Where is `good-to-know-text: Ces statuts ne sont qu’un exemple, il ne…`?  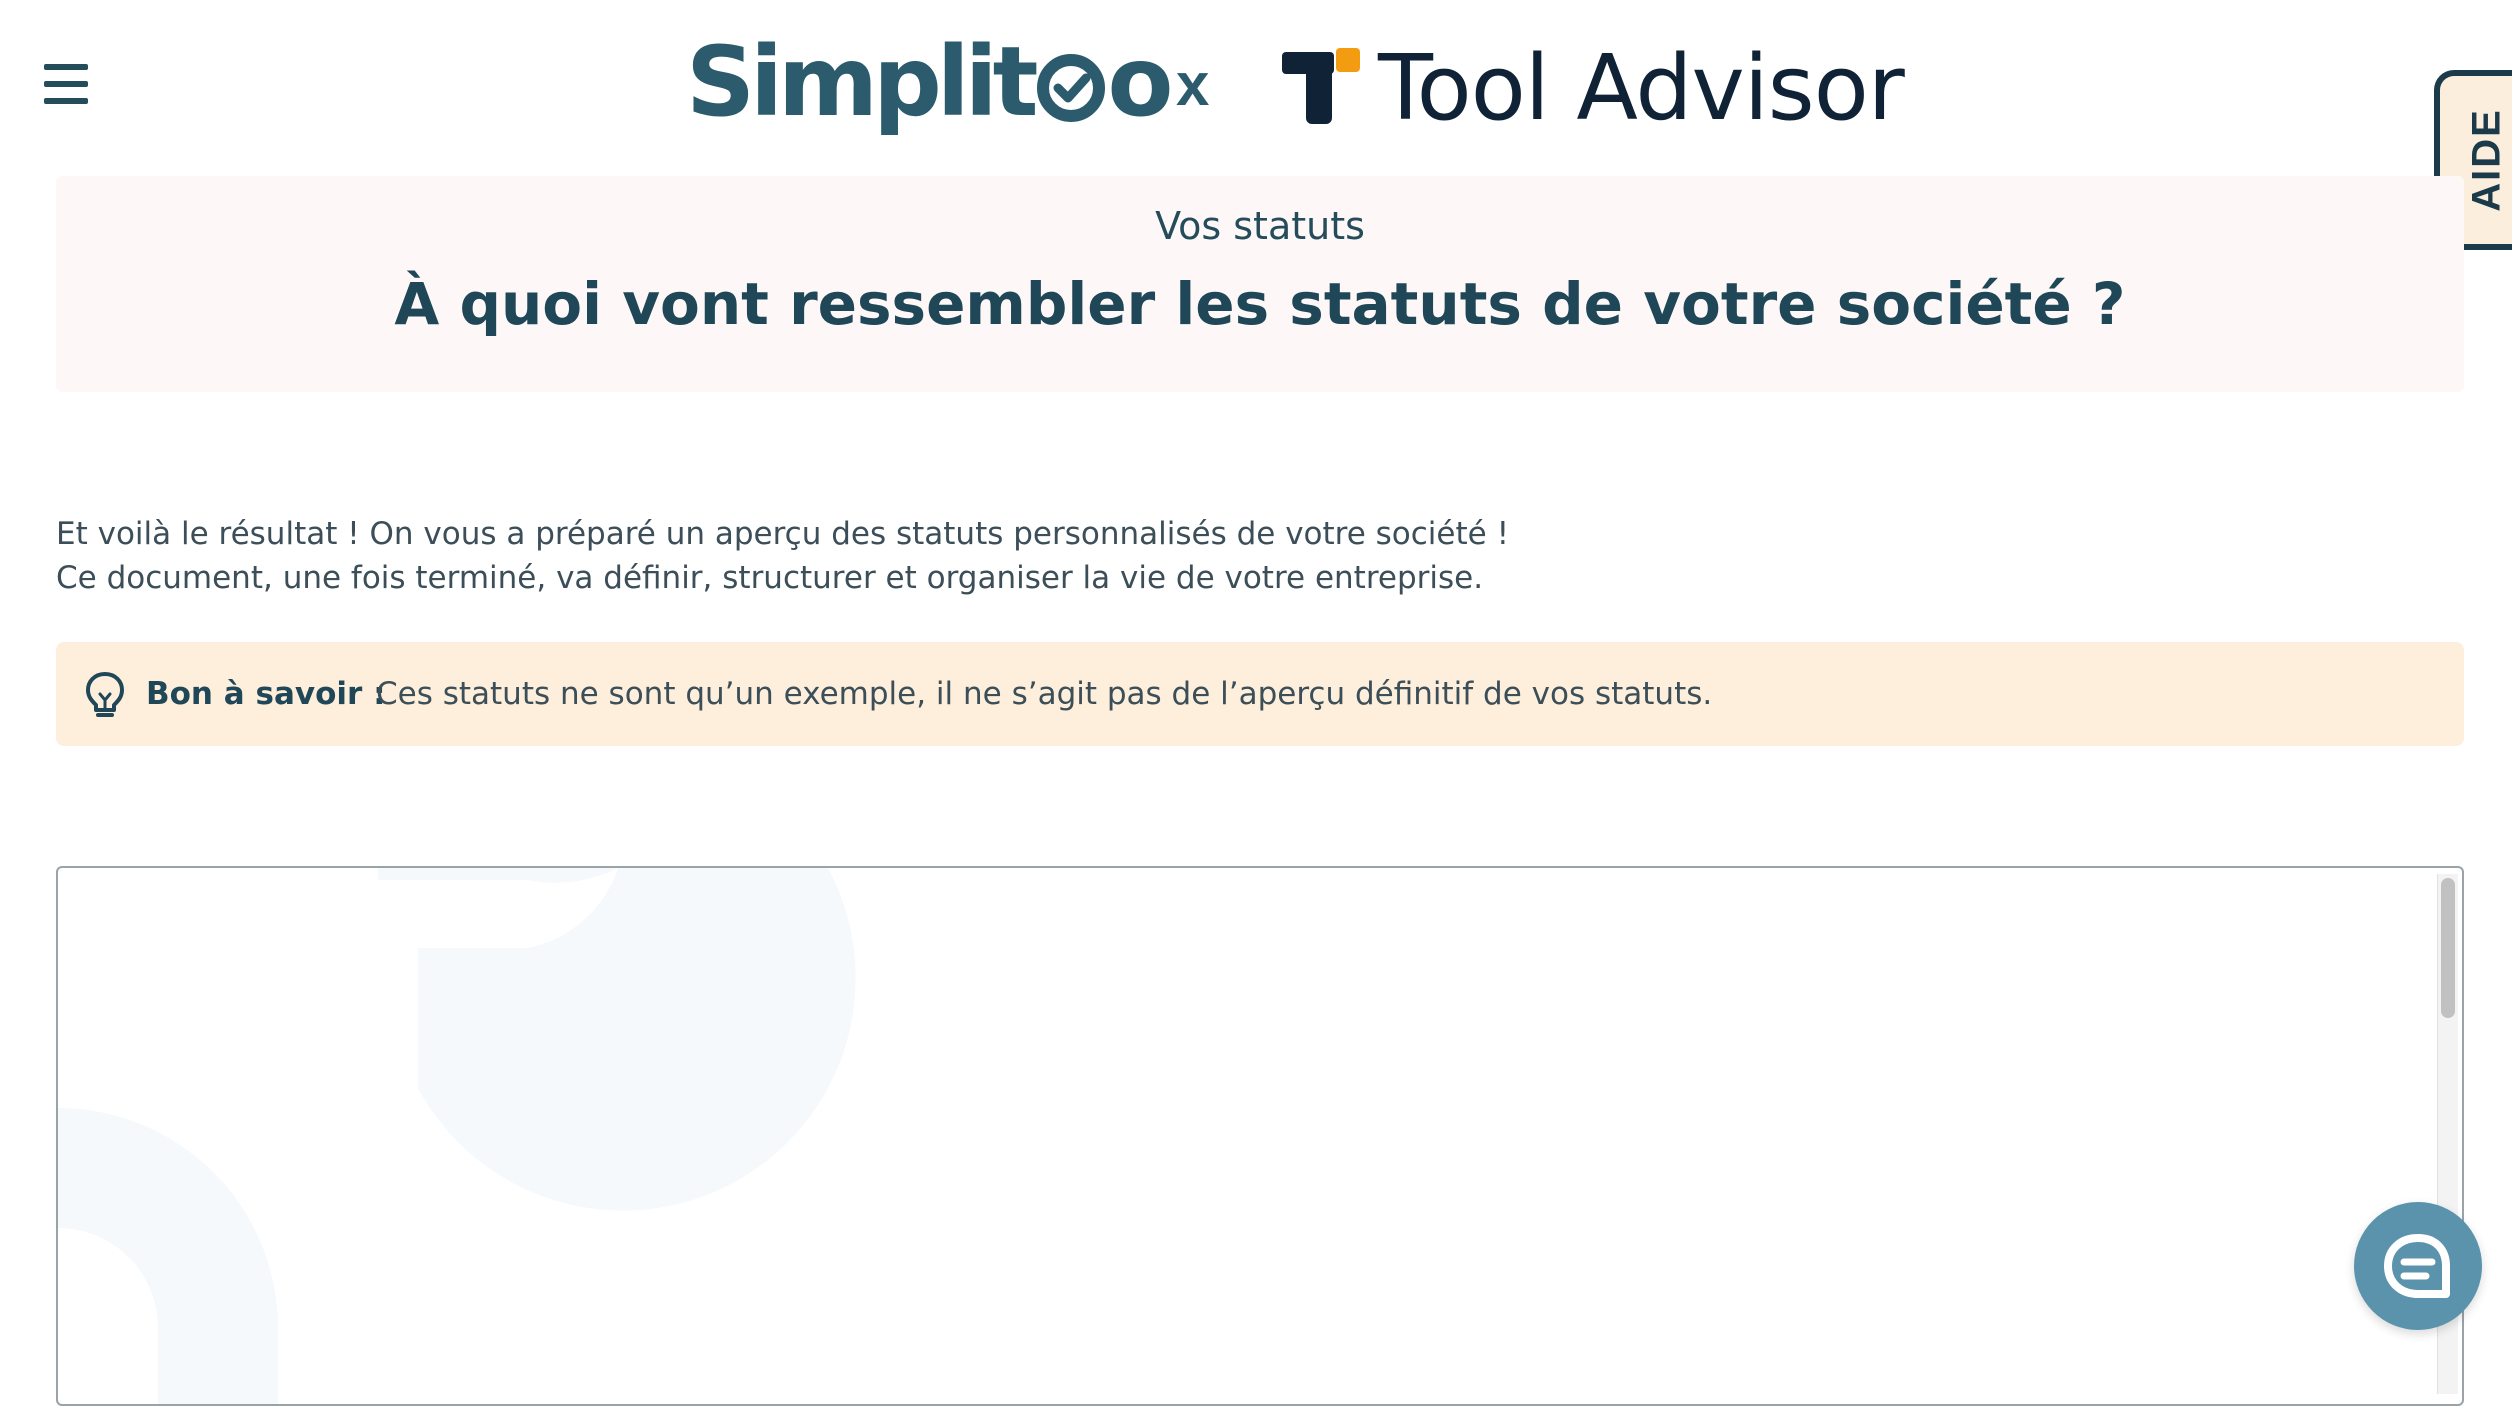 good-to-know-text: Ces statuts ne sont qu’un exemple, il ne… is located at coordinates (1044, 694).